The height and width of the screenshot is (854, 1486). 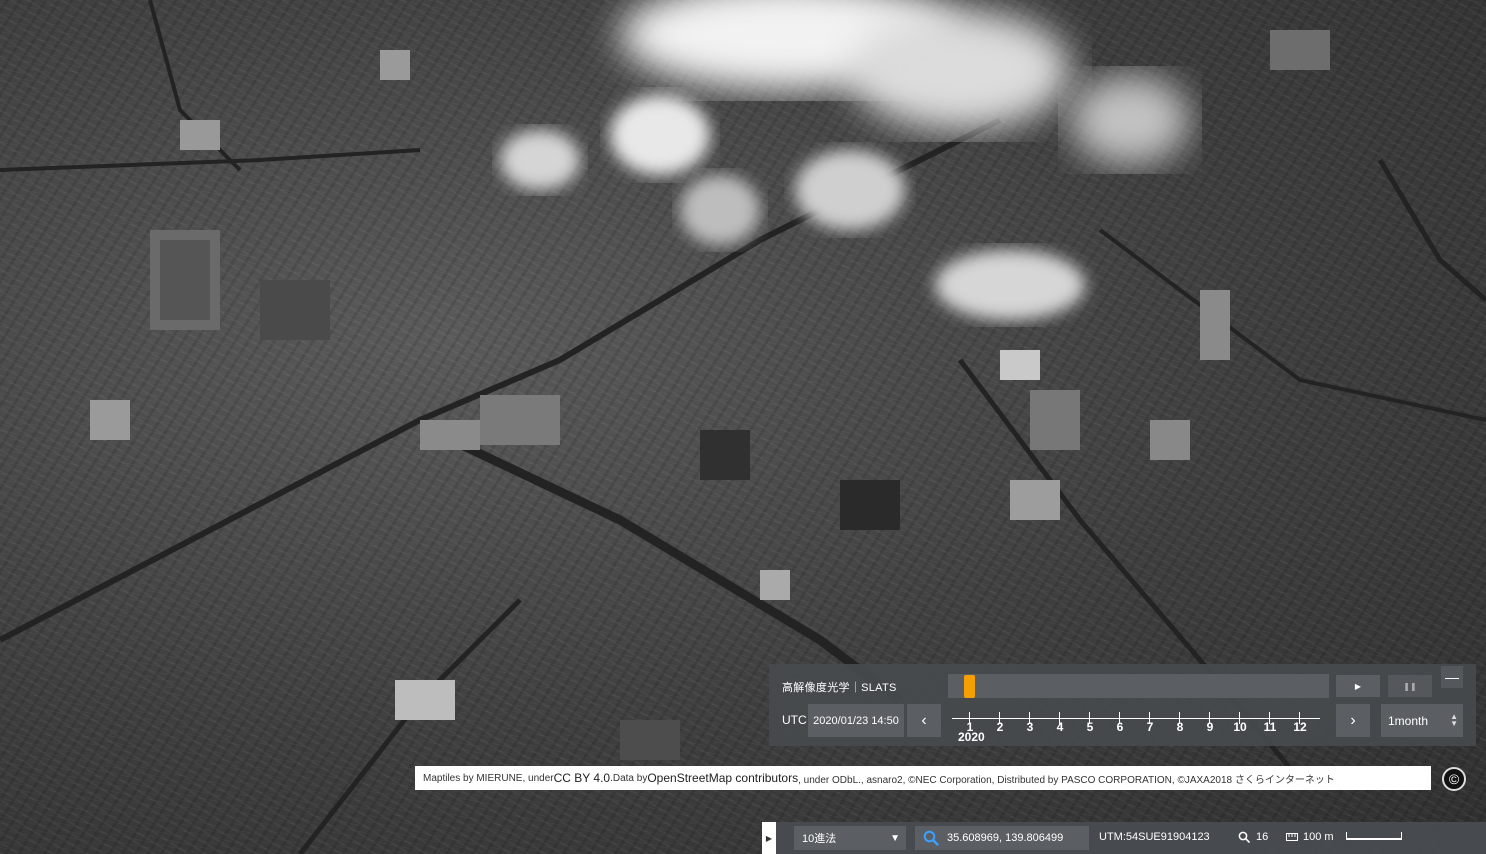 I want to click on coordinate-format-select: 10進法 ▼, so click(x=850, y=838).